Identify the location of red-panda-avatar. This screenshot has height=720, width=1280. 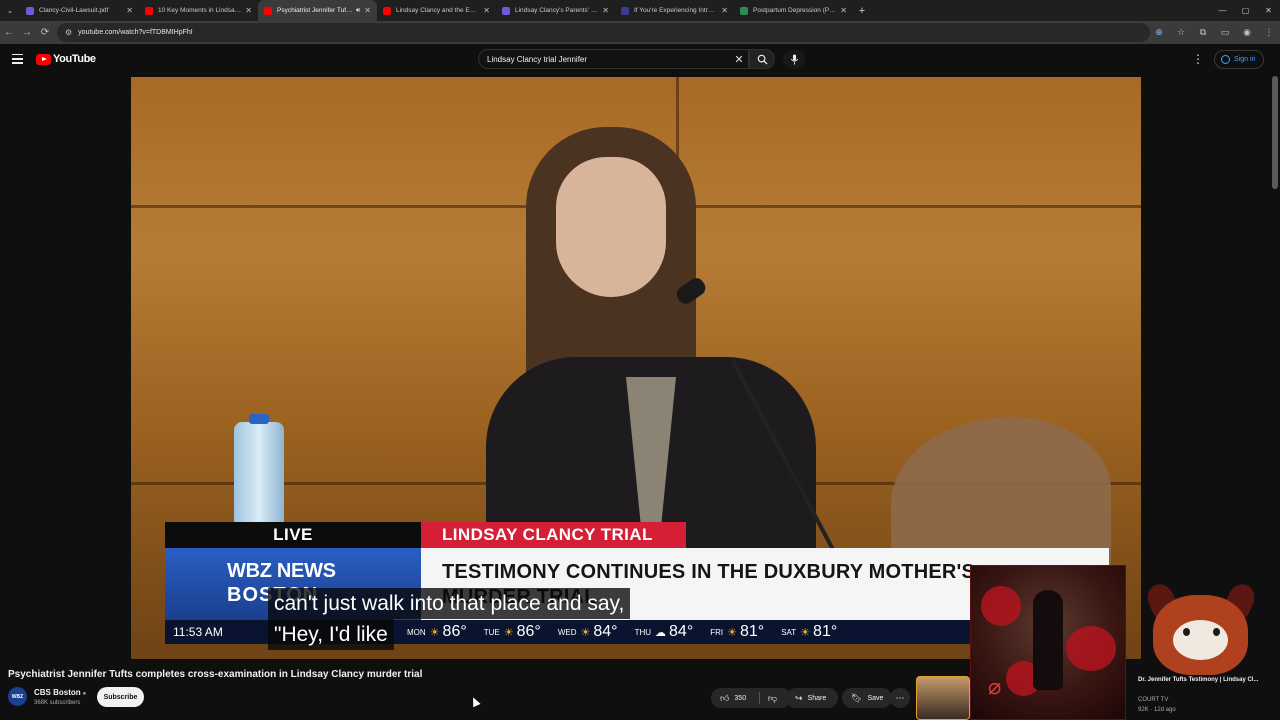
(1204, 630).